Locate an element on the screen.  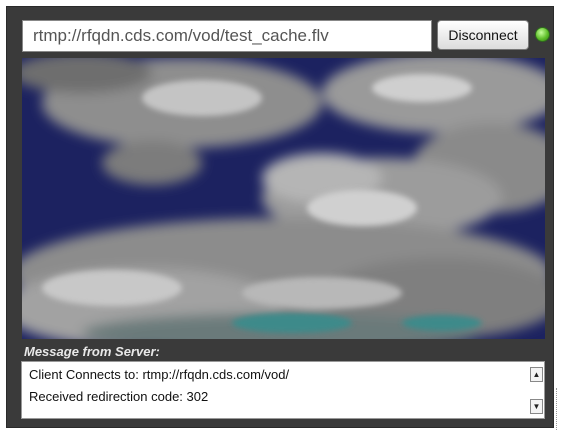
message-from-server-label: Message from Server: is located at coordinates (92, 351).